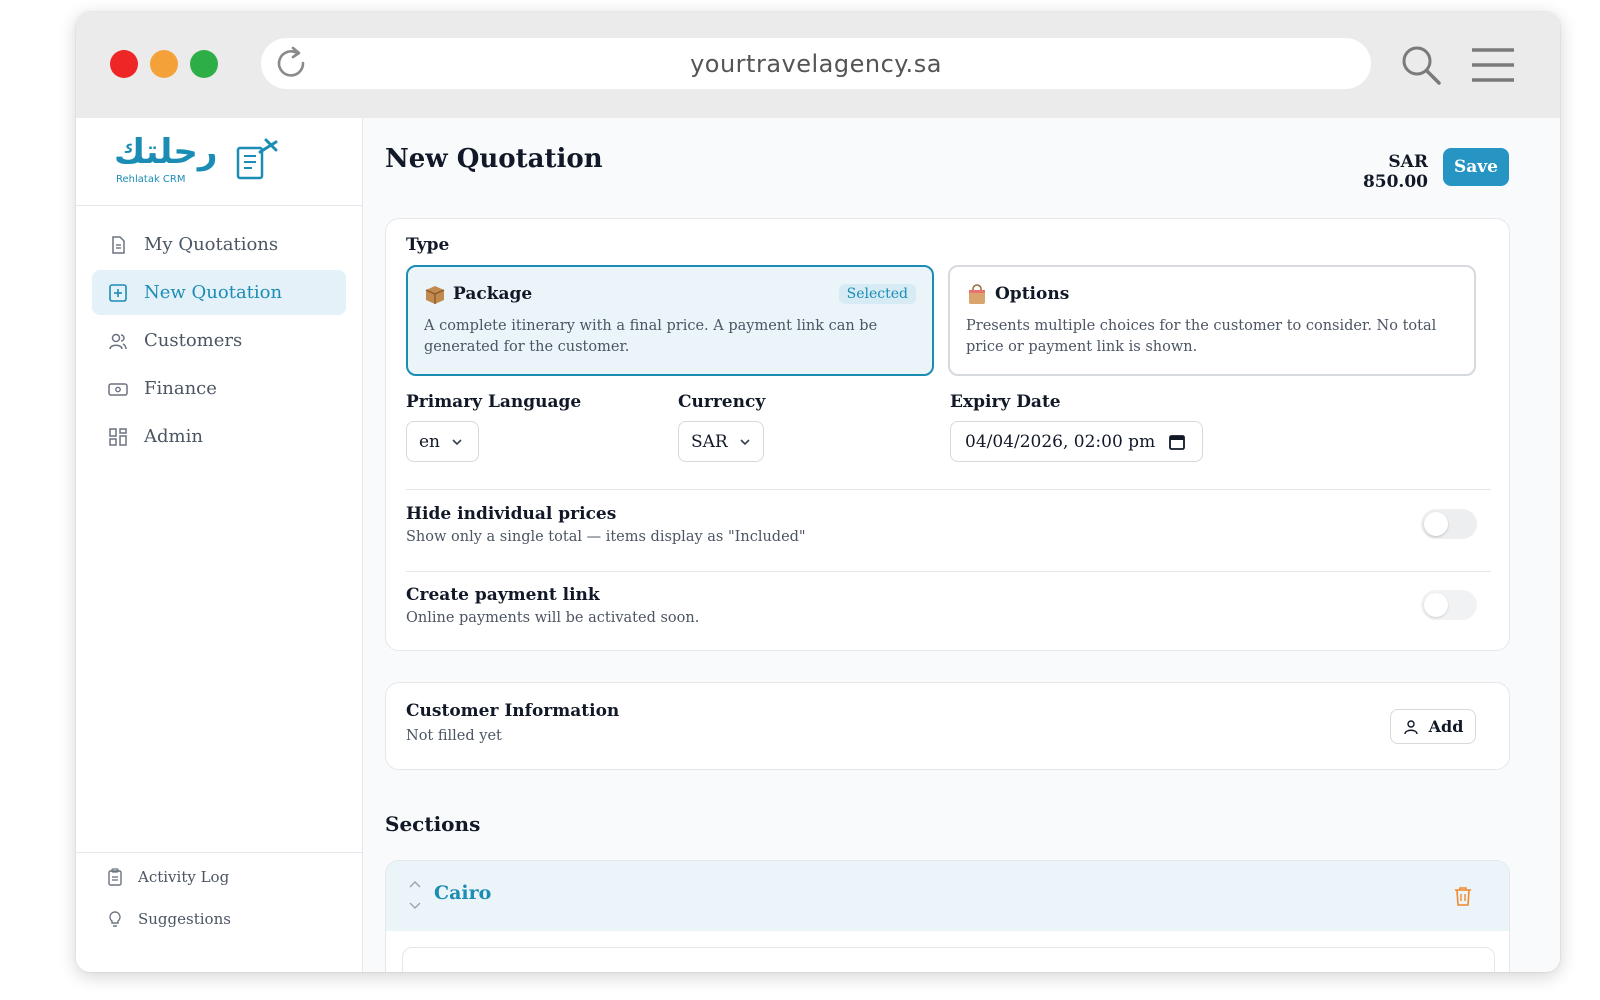 The image size is (1600, 1000). Describe the element at coordinates (184, 877) in the screenshot. I see `sidebar-item-label: Activity Log` at that location.